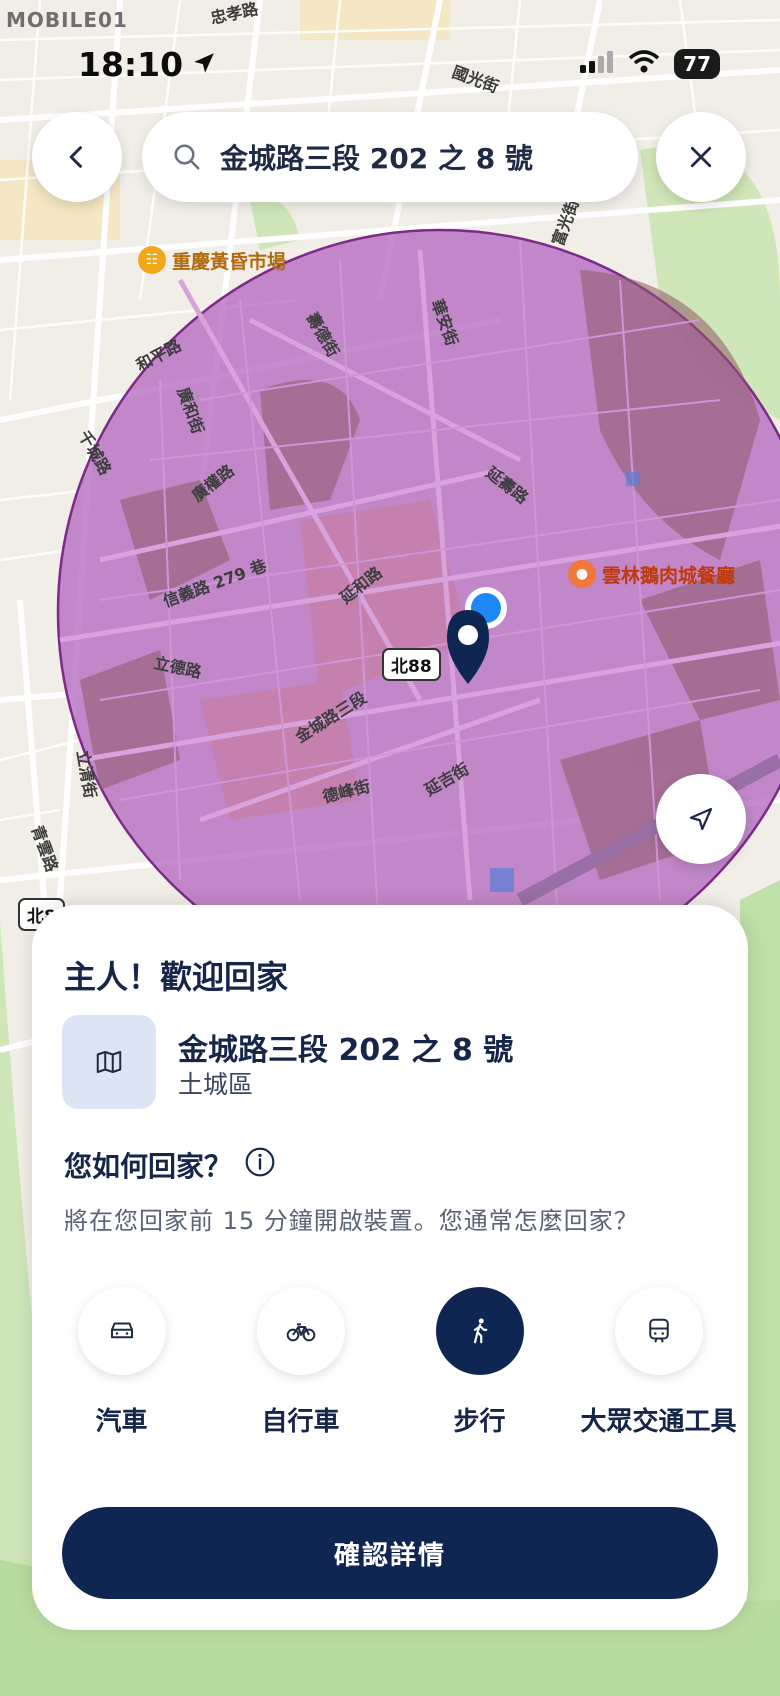  I want to click on close-button, so click(701, 157).